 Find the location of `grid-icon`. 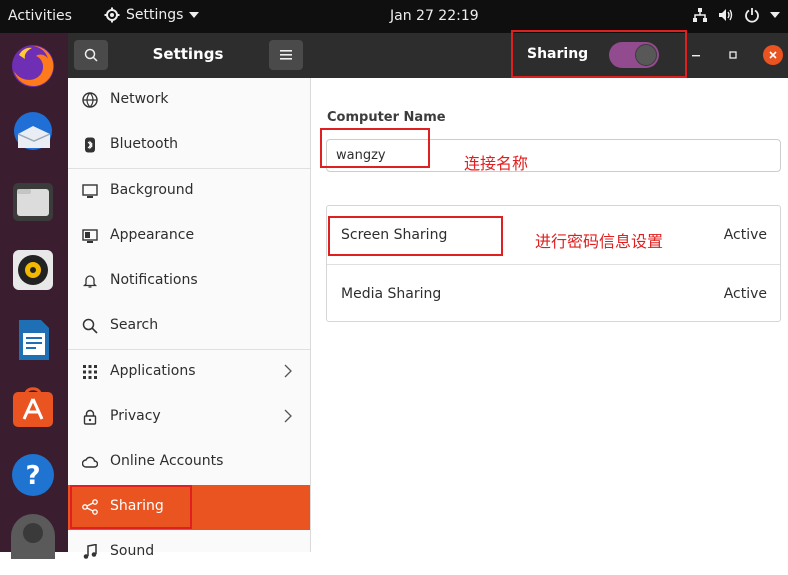

grid-icon is located at coordinates (90, 372).